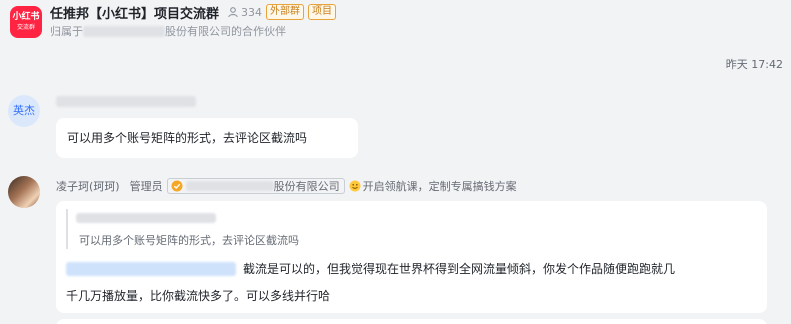  I want to click on status-text: 开启领航课，定制专属搞钱方案, so click(439, 186).